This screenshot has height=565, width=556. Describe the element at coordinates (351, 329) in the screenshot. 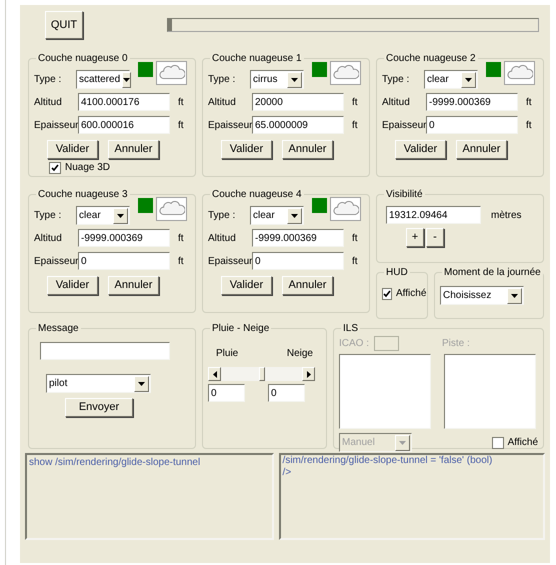

I see `group-title: ILS` at that location.